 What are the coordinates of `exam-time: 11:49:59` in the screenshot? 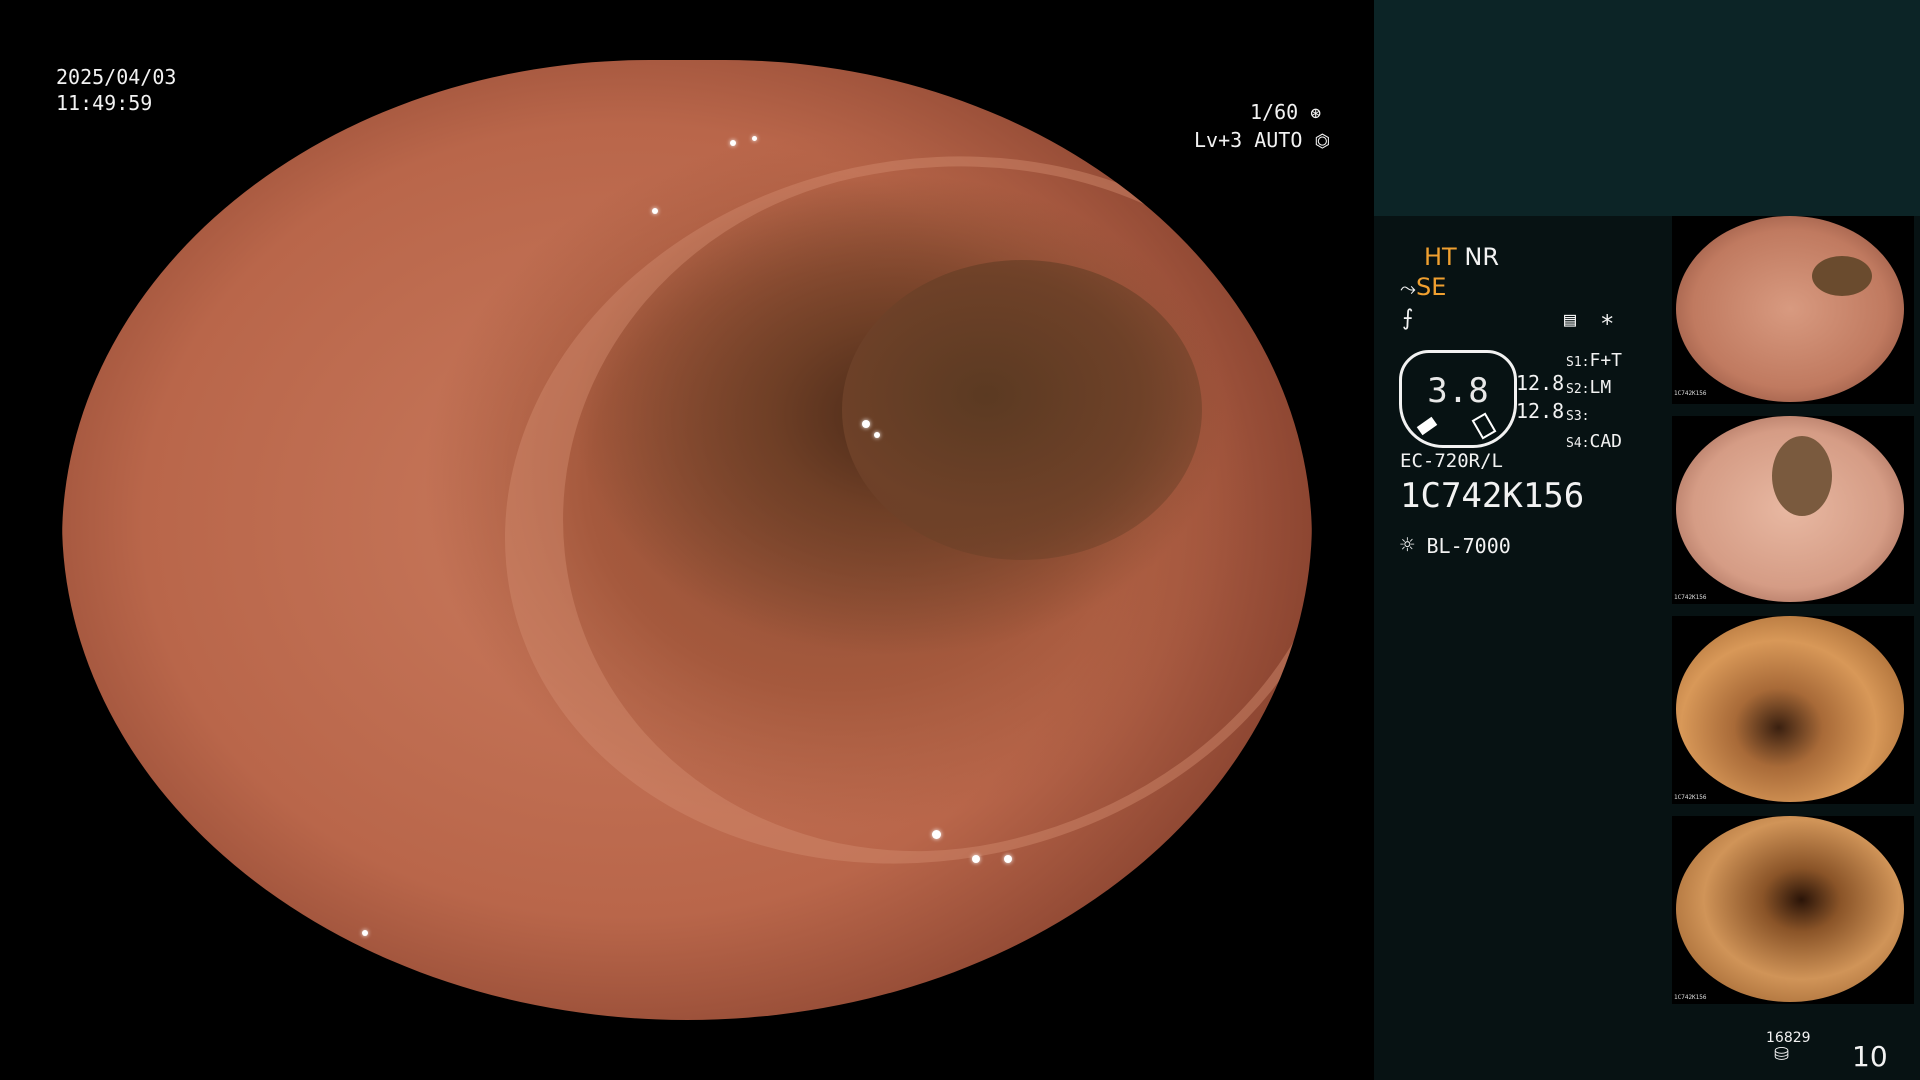 It's located at (104, 103).